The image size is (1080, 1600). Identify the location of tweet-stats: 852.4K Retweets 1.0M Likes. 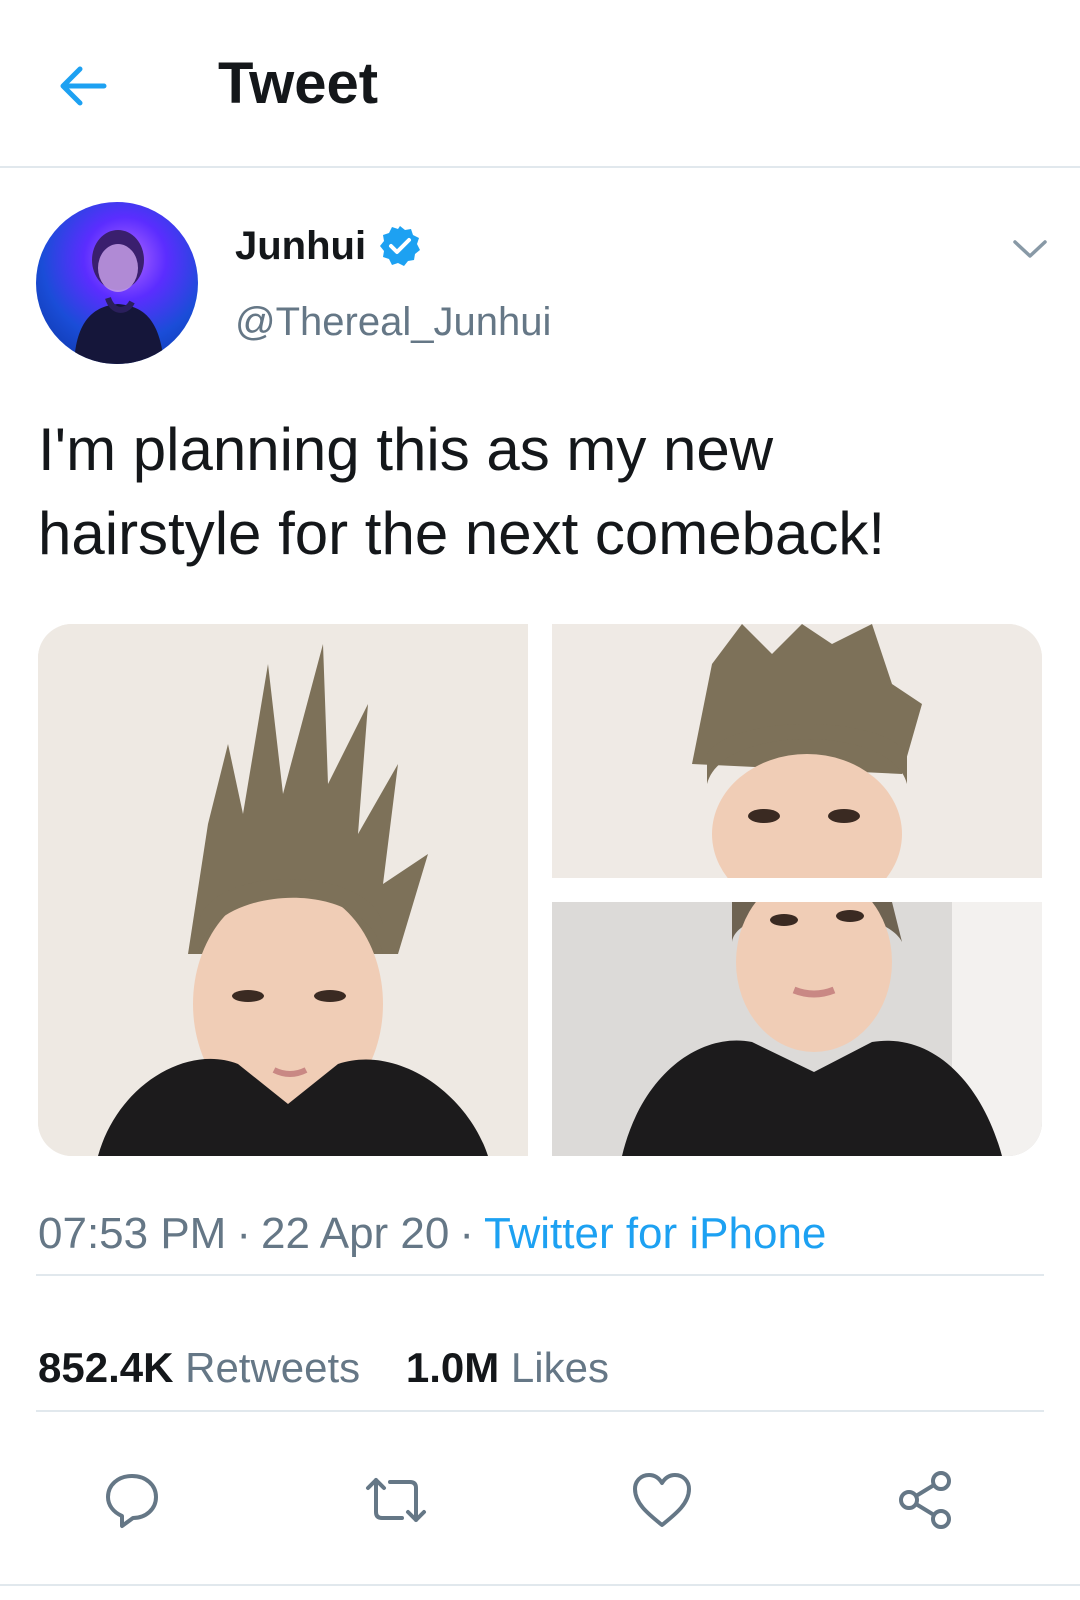
(323, 1368).